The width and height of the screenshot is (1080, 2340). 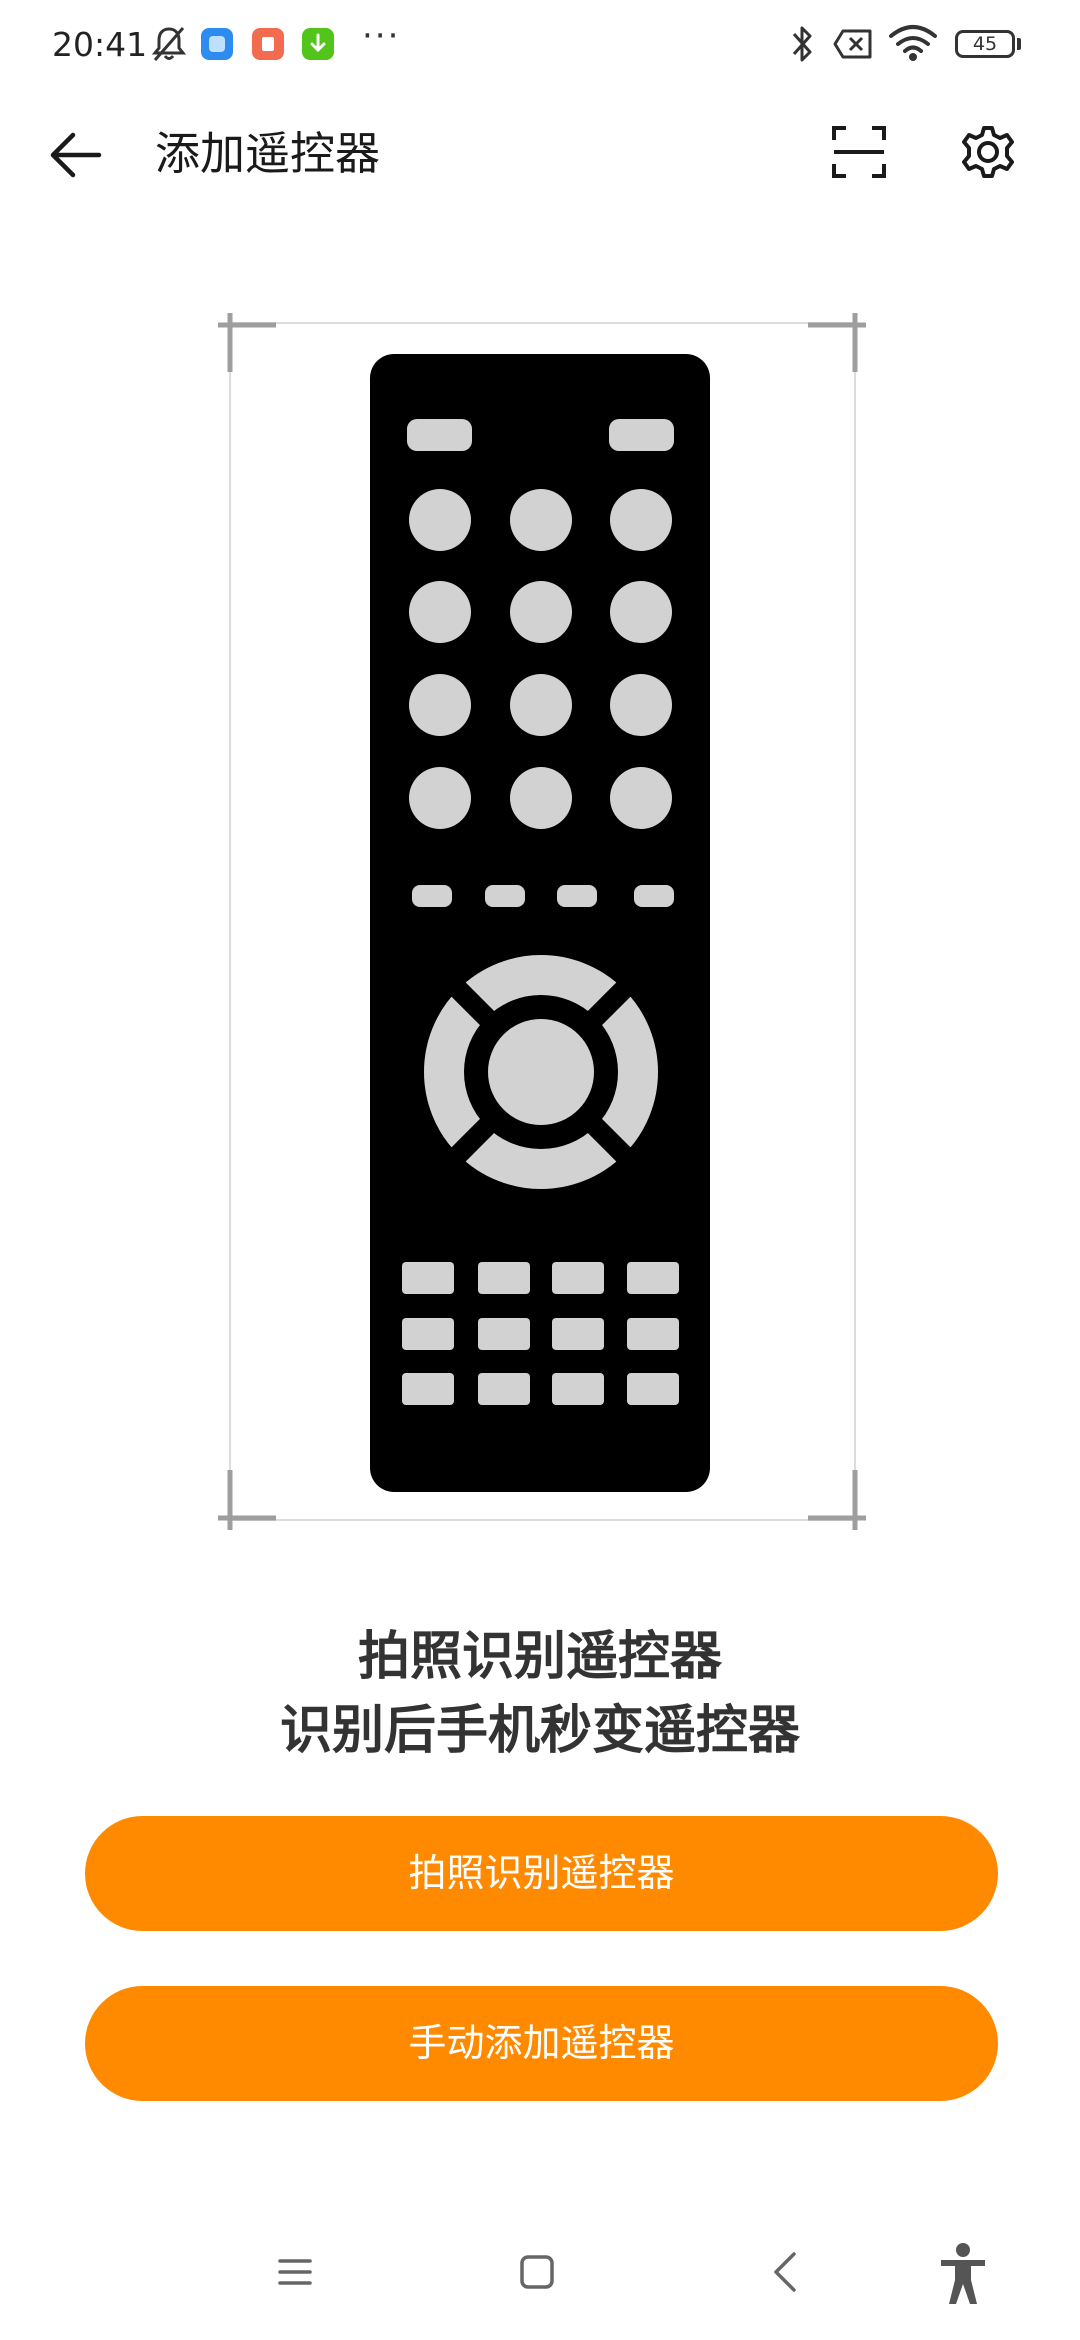 I want to click on accessibility-icon, so click(x=963, y=2274).